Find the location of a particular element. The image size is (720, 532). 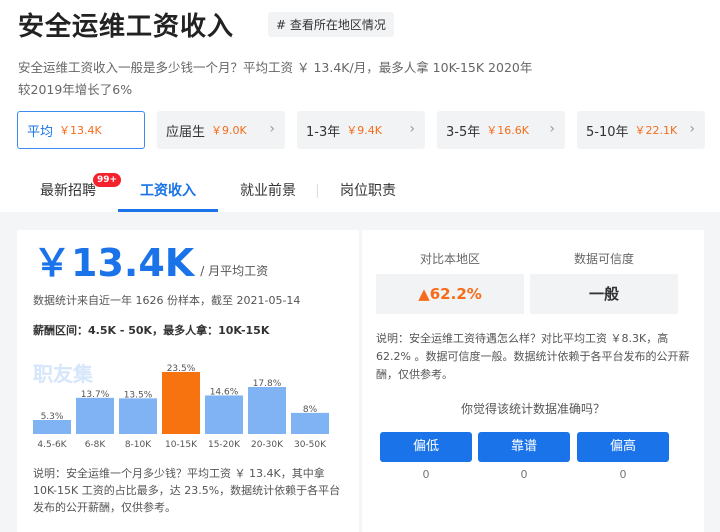

page-title: 安全运维工资收入 is located at coordinates (126, 27).